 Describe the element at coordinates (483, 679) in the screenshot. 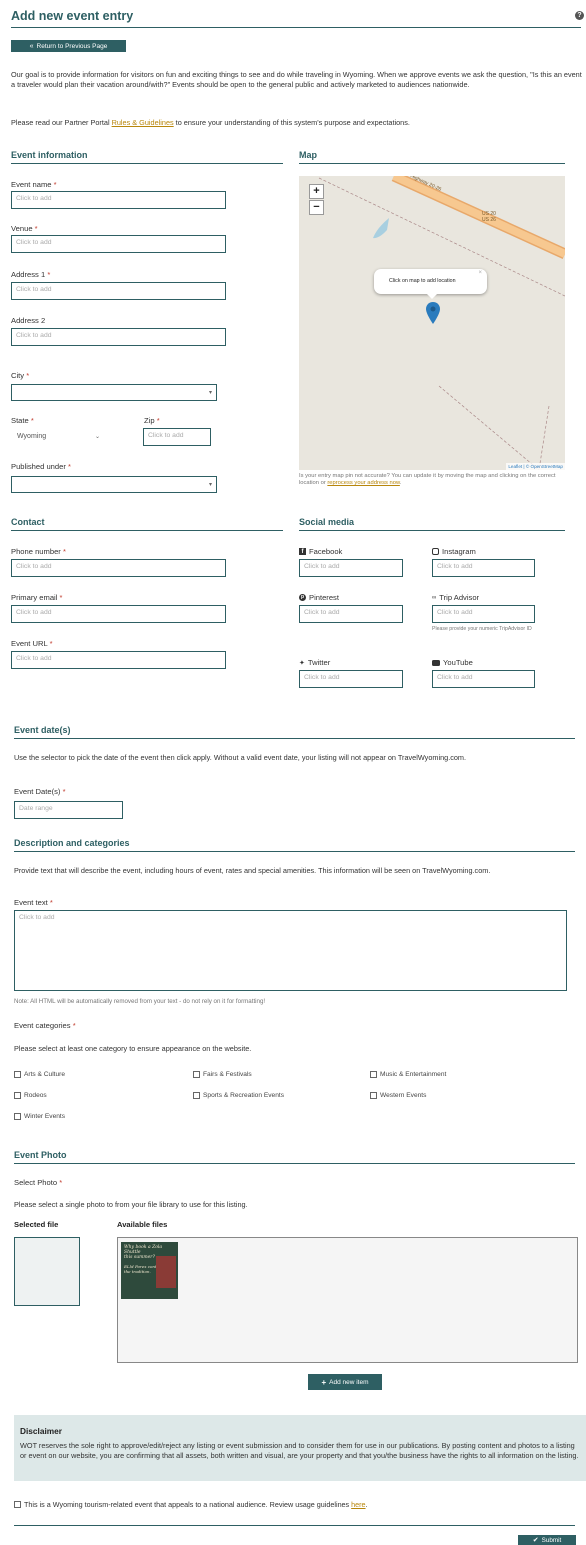

I see `youtube-input: Click to add` at that location.